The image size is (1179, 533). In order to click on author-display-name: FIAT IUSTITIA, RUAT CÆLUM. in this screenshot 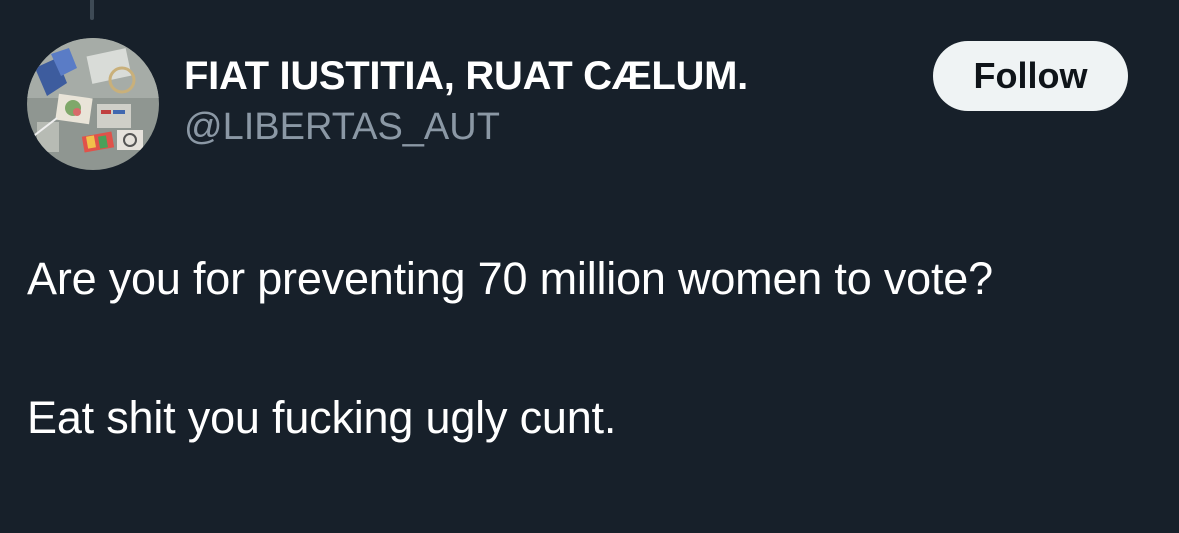, I will do `click(466, 76)`.